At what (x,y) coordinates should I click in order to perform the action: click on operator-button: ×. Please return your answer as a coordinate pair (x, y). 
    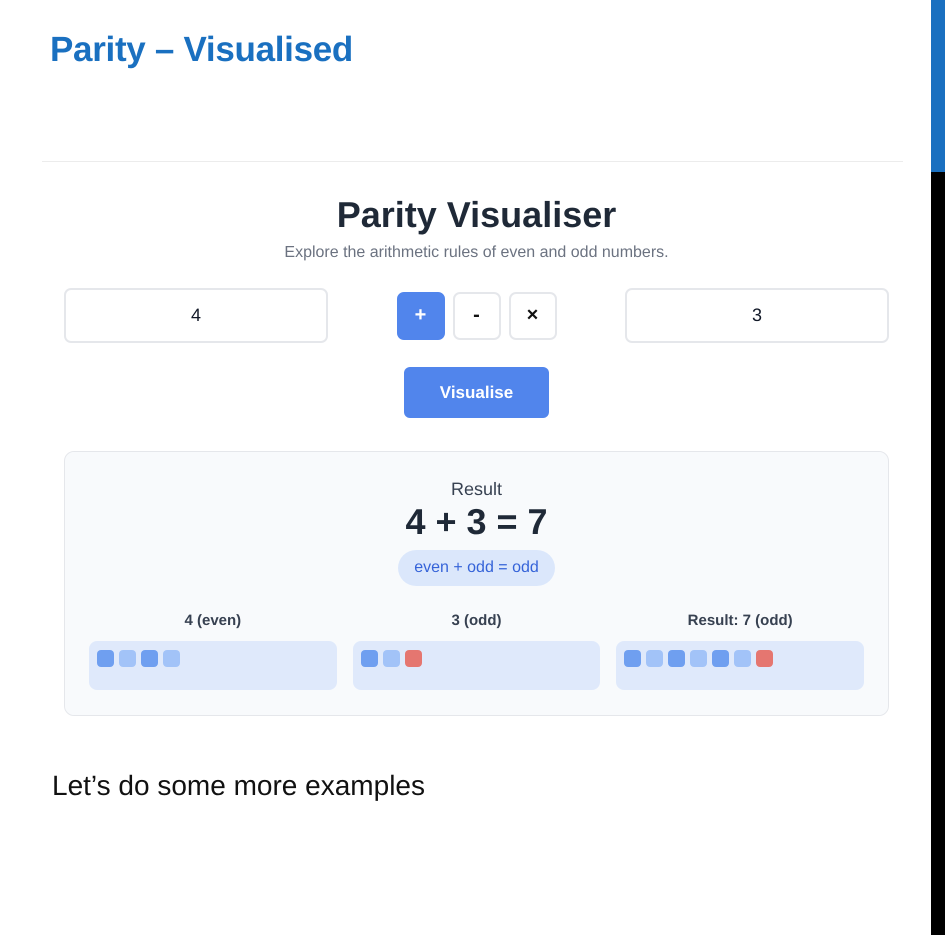
    Looking at the image, I should click on (532, 316).